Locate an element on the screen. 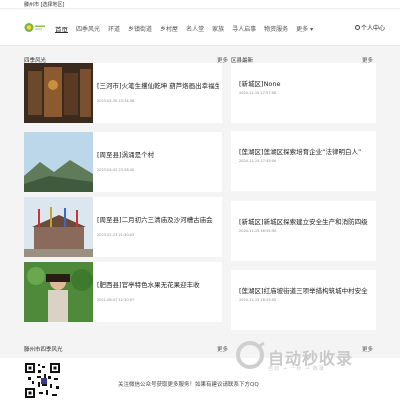 The width and height of the screenshot is (400, 400). list-item: [周至县]二月初六三清庙及沙河槽古庙会 2023-02-23 21:50:03 is located at coordinates (123, 227).